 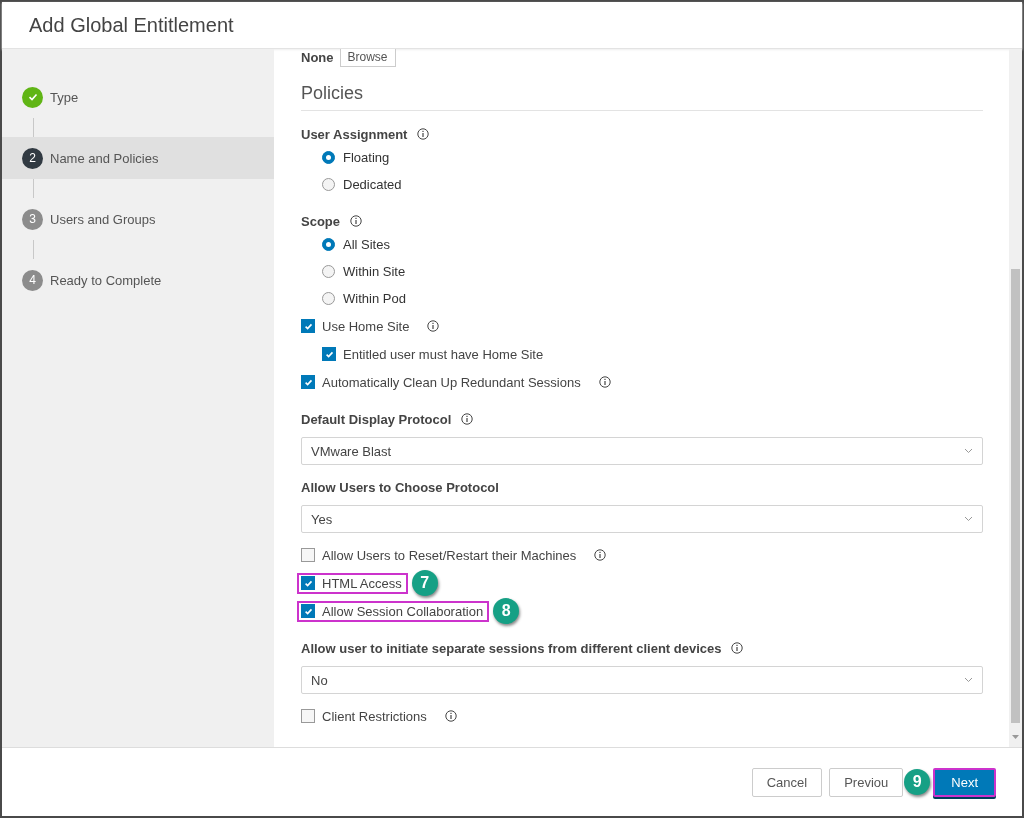 I want to click on callout-badge: 8, so click(x=506, y=611).